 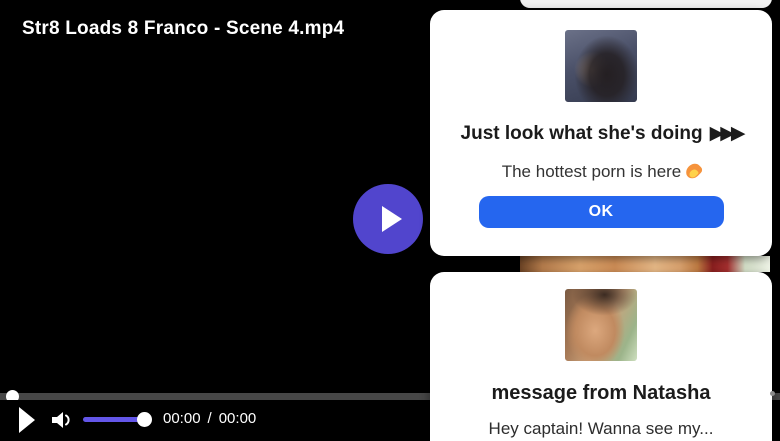 What do you see at coordinates (601, 212) in the screenshot?
I see `ok-button: OK` at bounding box center [601, 212].